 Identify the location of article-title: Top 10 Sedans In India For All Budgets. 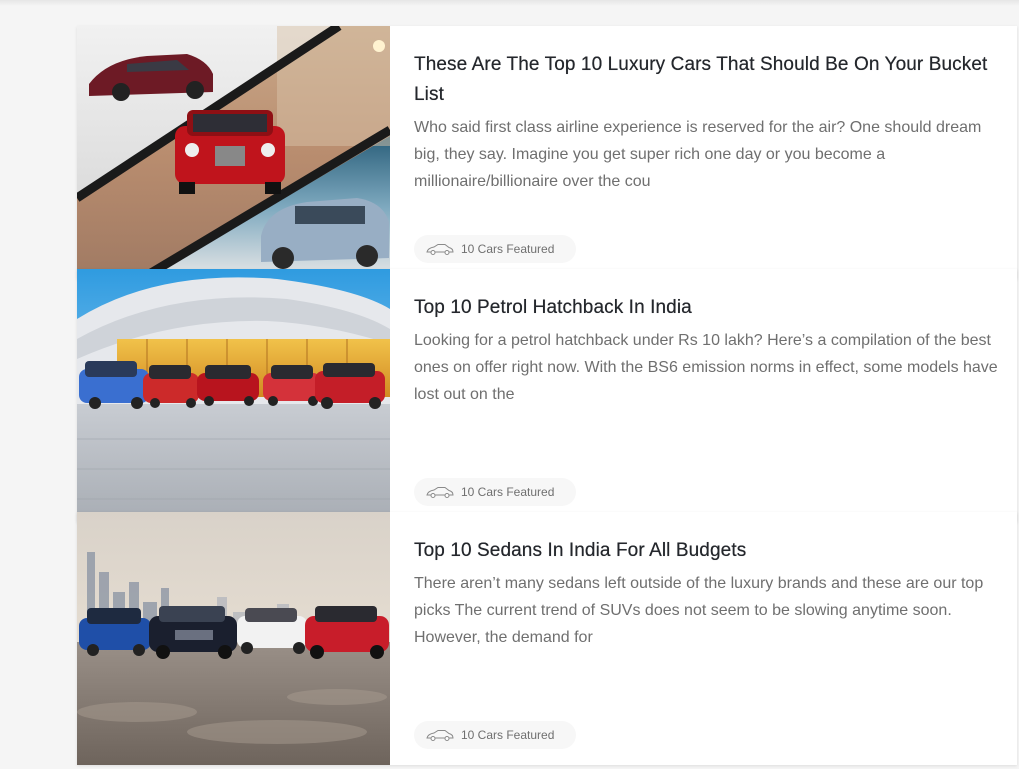
(709, 551).